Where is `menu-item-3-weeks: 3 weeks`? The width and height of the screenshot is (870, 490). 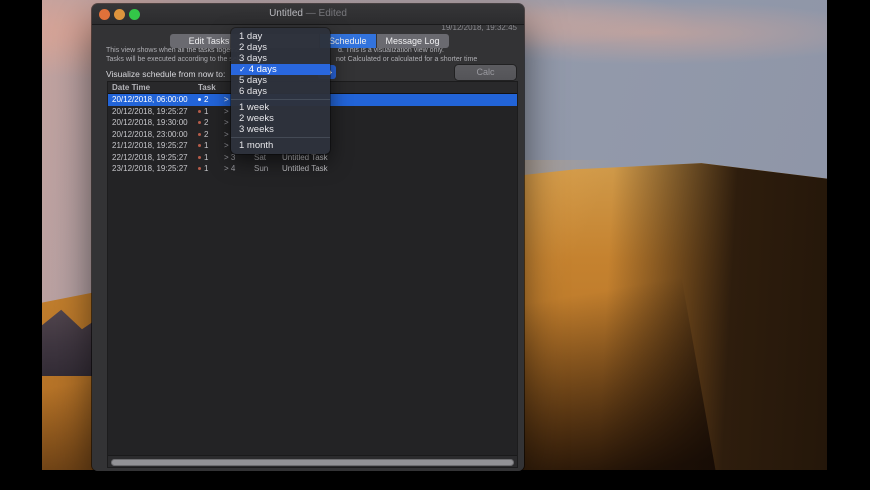 menu-item-3-weeks: 3 weeks is located at coordinates (280, 129).